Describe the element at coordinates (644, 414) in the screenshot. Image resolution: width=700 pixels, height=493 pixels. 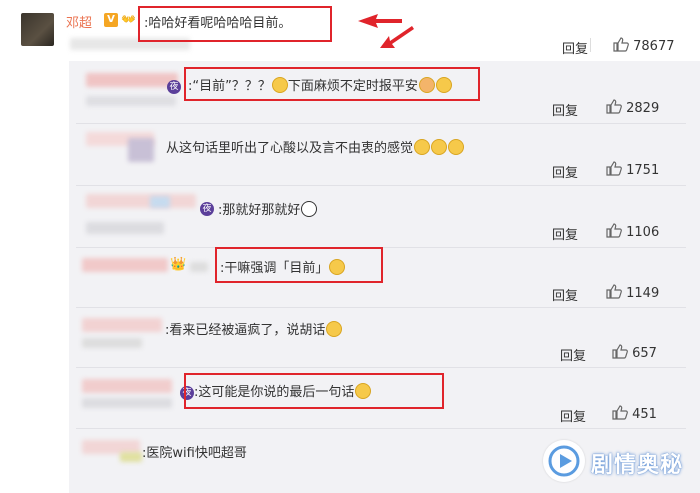
I see `like-count: 451` at that location.